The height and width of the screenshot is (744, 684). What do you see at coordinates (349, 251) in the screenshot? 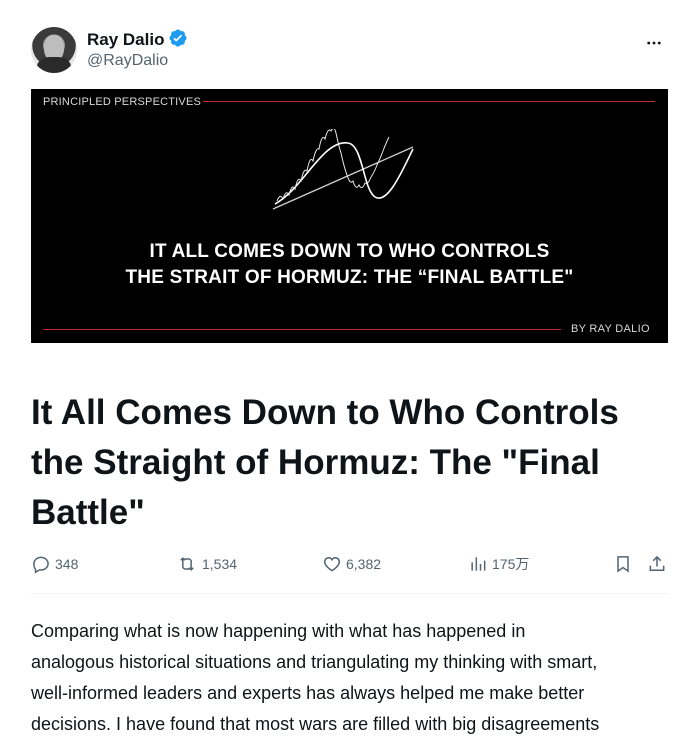
I see `banner-title-line-1: IT ALL COMES DOWN TO WHO CONTROLS` at bounding box center [349, 251].